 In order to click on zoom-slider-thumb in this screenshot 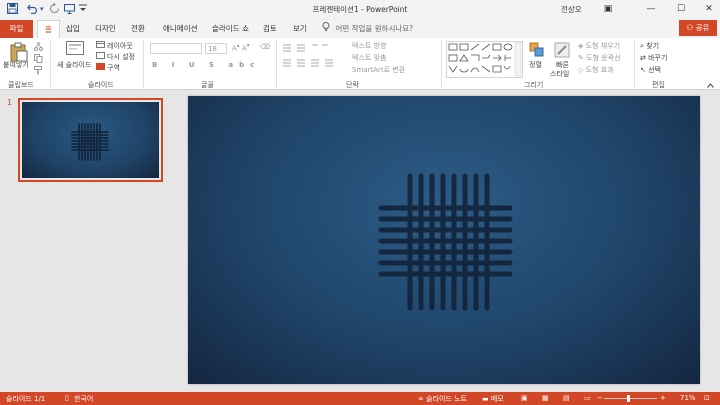, I will do `click(628, 398)`.